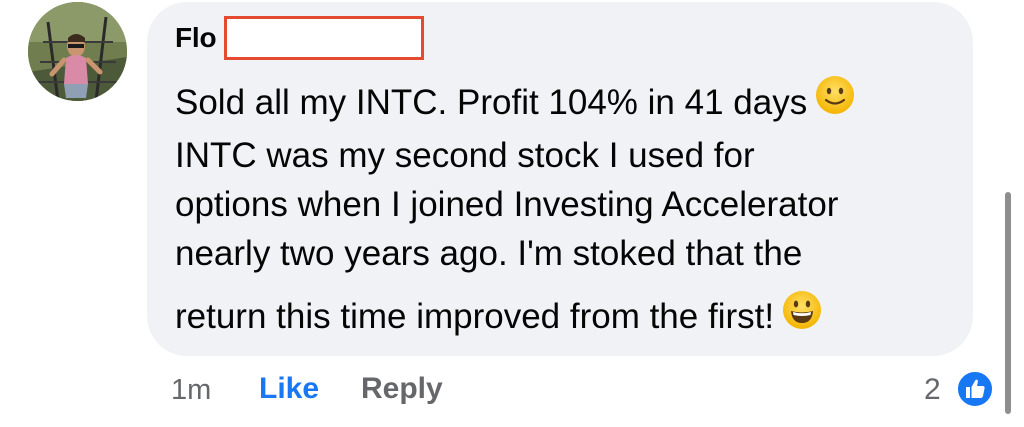 The image size is (1024, 427). What do you see at coordinates (465, 156) in the screenshot?
I see `comment-line: INTC was my second stock I used for` at bounding box center [465, 156].